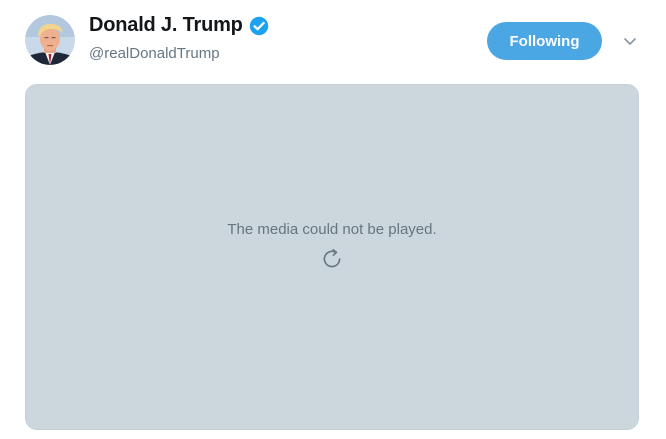  I want to click on avatar, so click(50, 40).